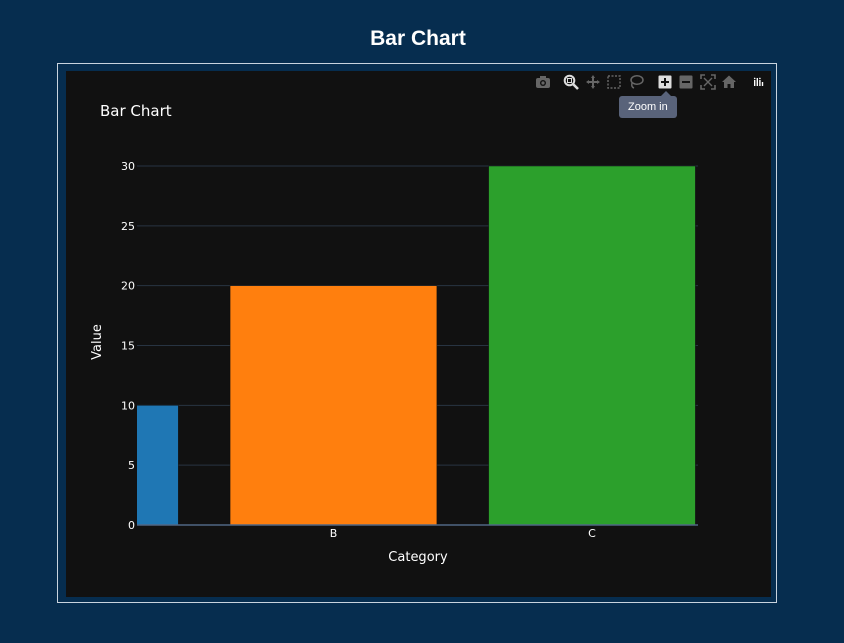 This screenshot has width=844, height=643. I want to click on y-tick-label: 25, so click(128, 226).